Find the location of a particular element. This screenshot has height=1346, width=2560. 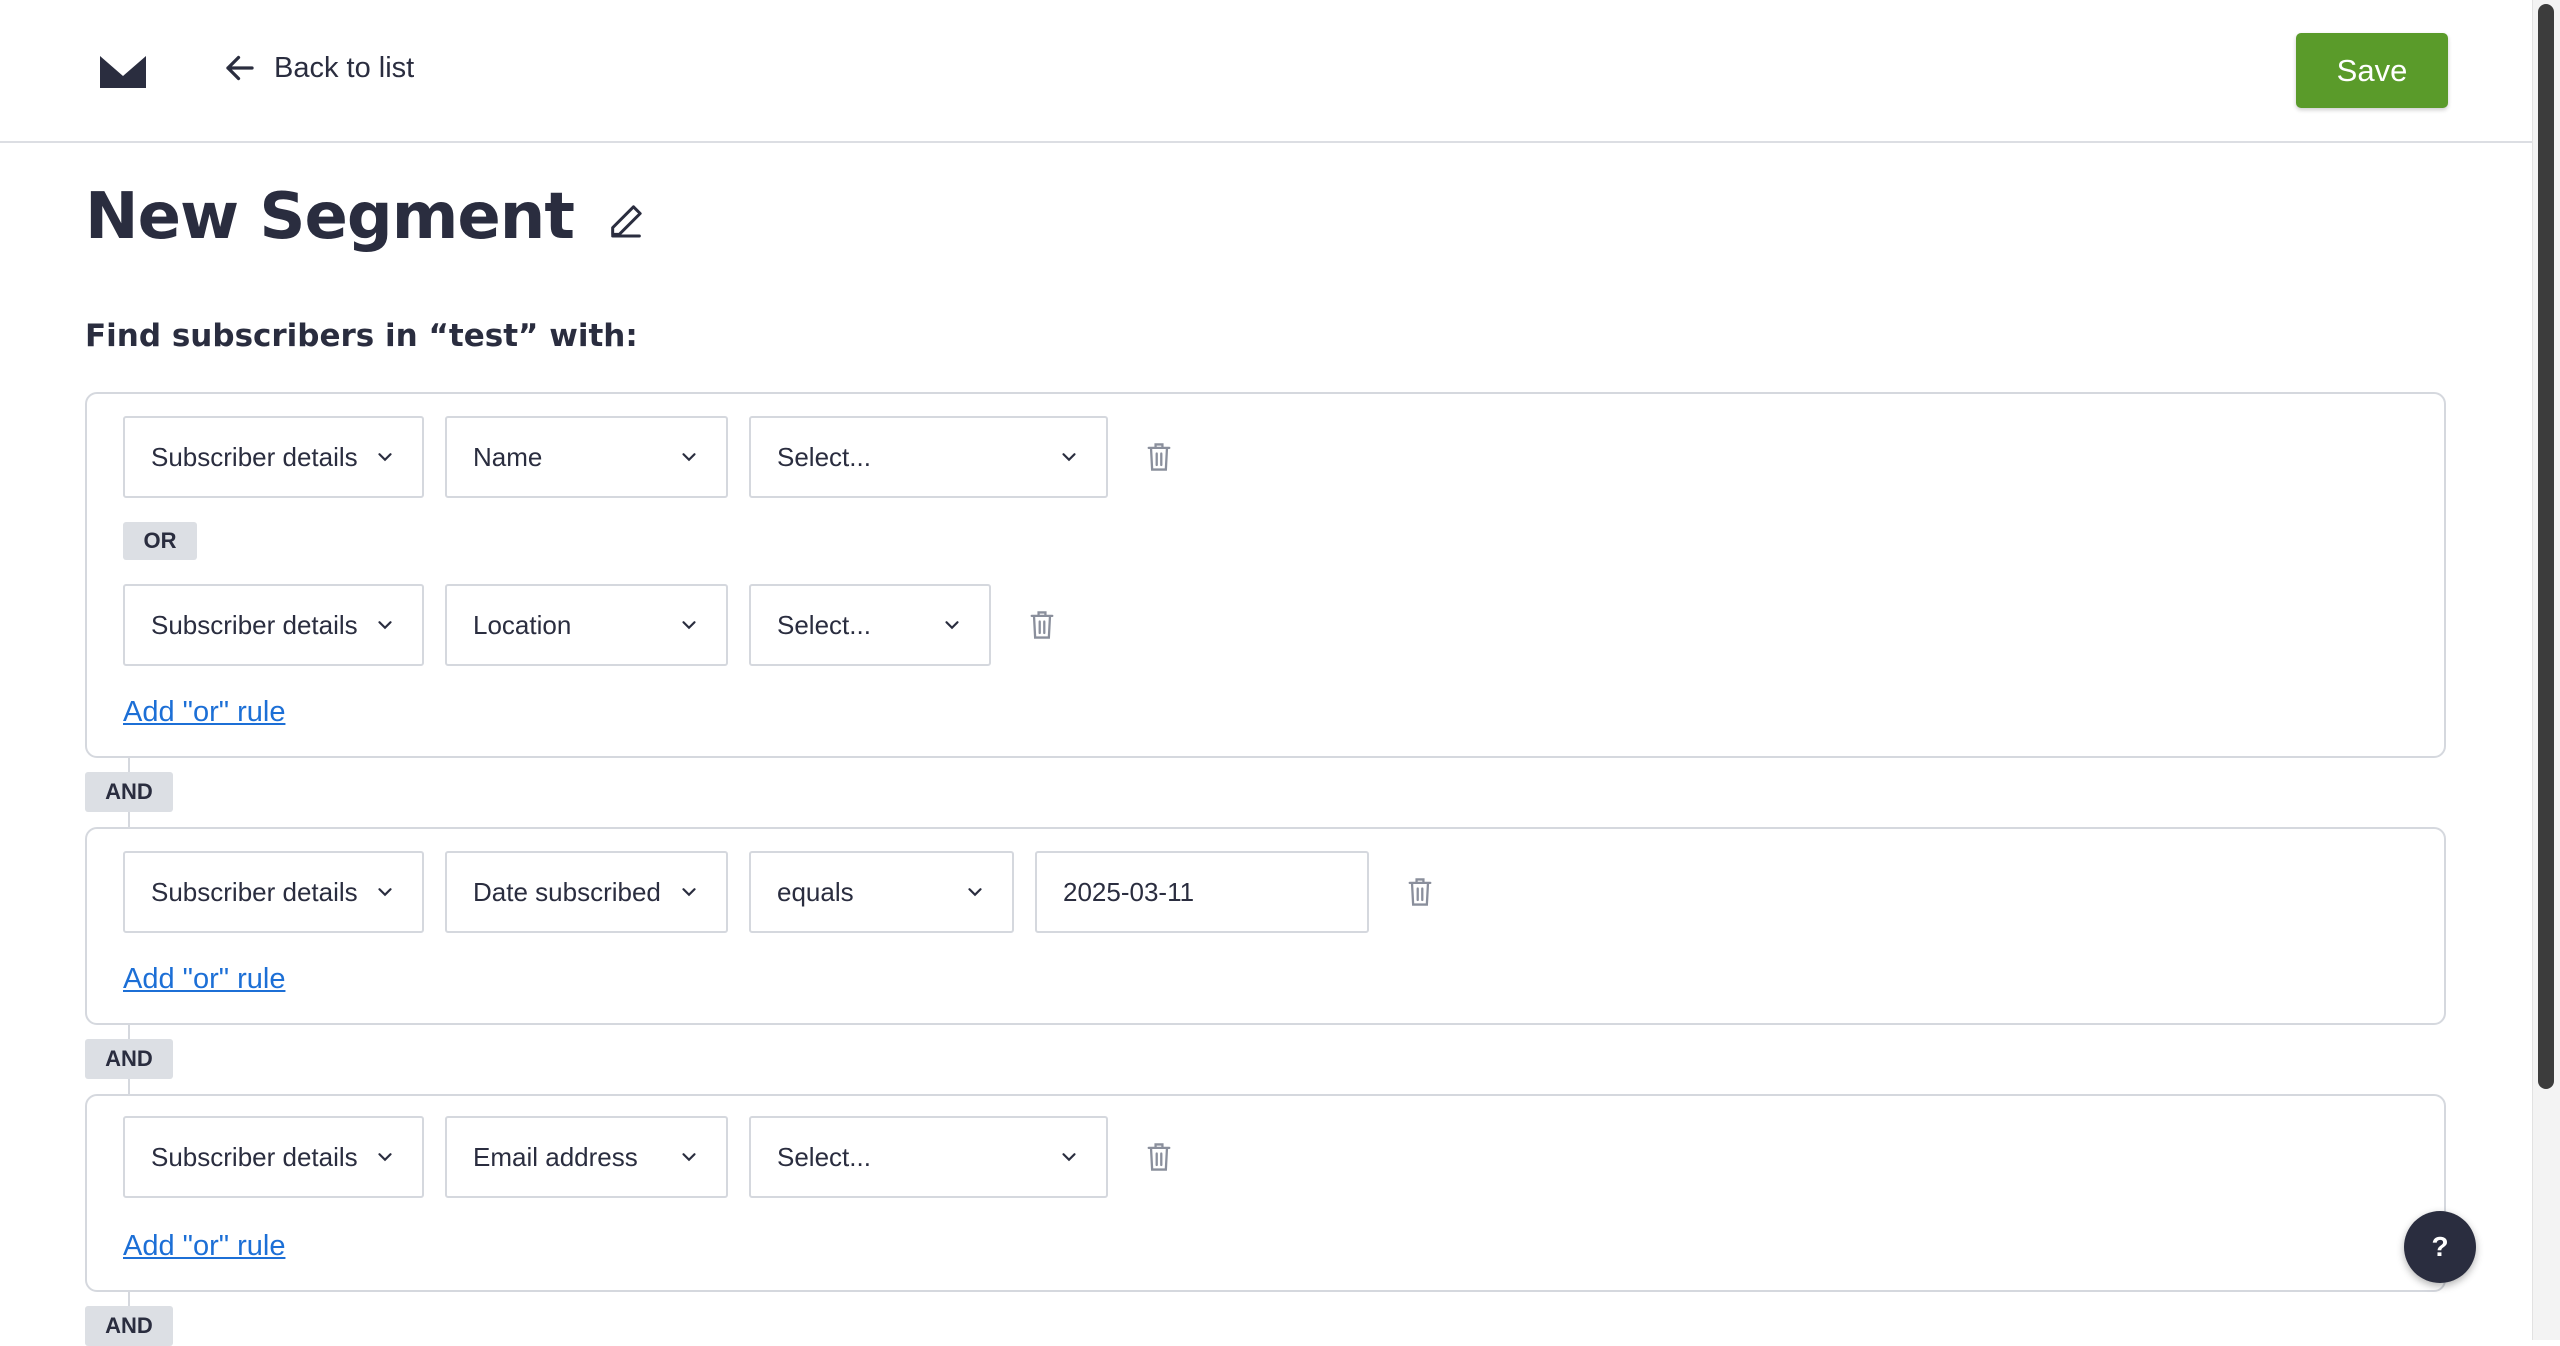

field-select-value: Name is located at coordinates (508, 456).